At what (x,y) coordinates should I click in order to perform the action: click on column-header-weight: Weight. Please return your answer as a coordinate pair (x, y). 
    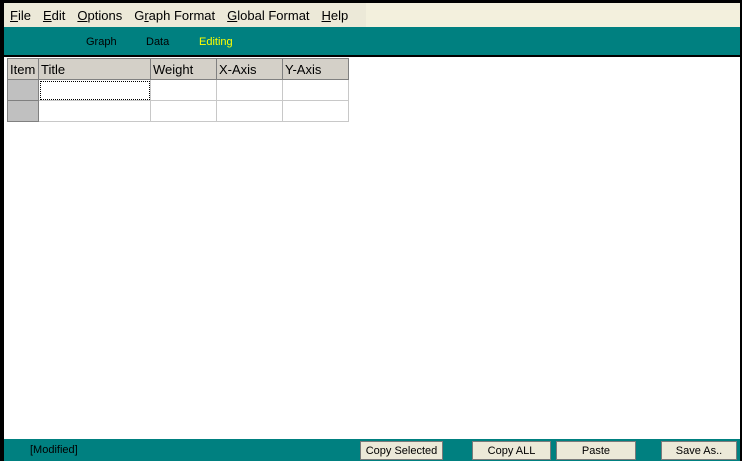
    Looking at the image, I should click on (183, 69).